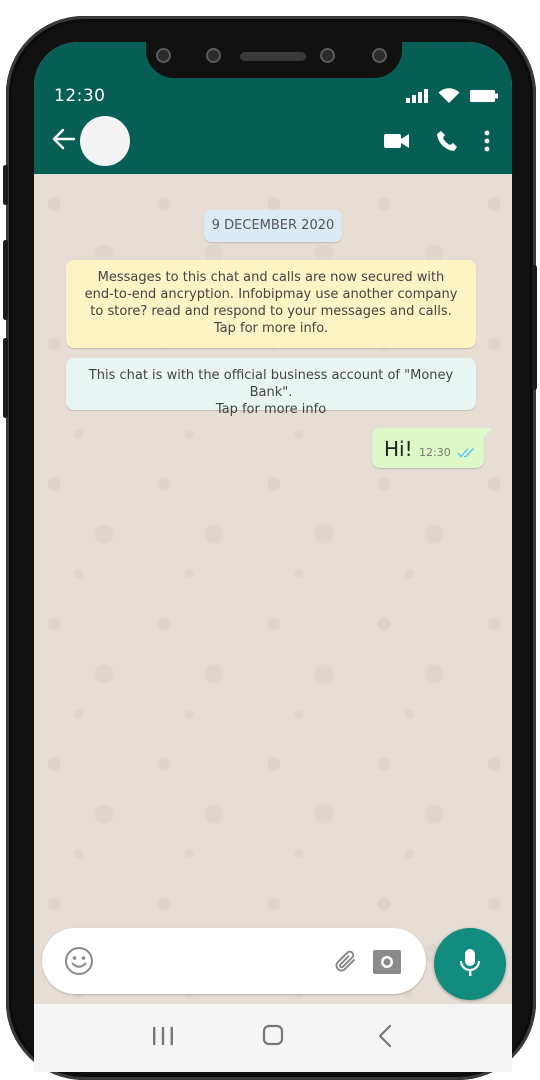 The height and width of the screenshot is (1080, 540). Describe the element at coordinates (484, 96) in the screenshot. I see `battery-icon` at that location.